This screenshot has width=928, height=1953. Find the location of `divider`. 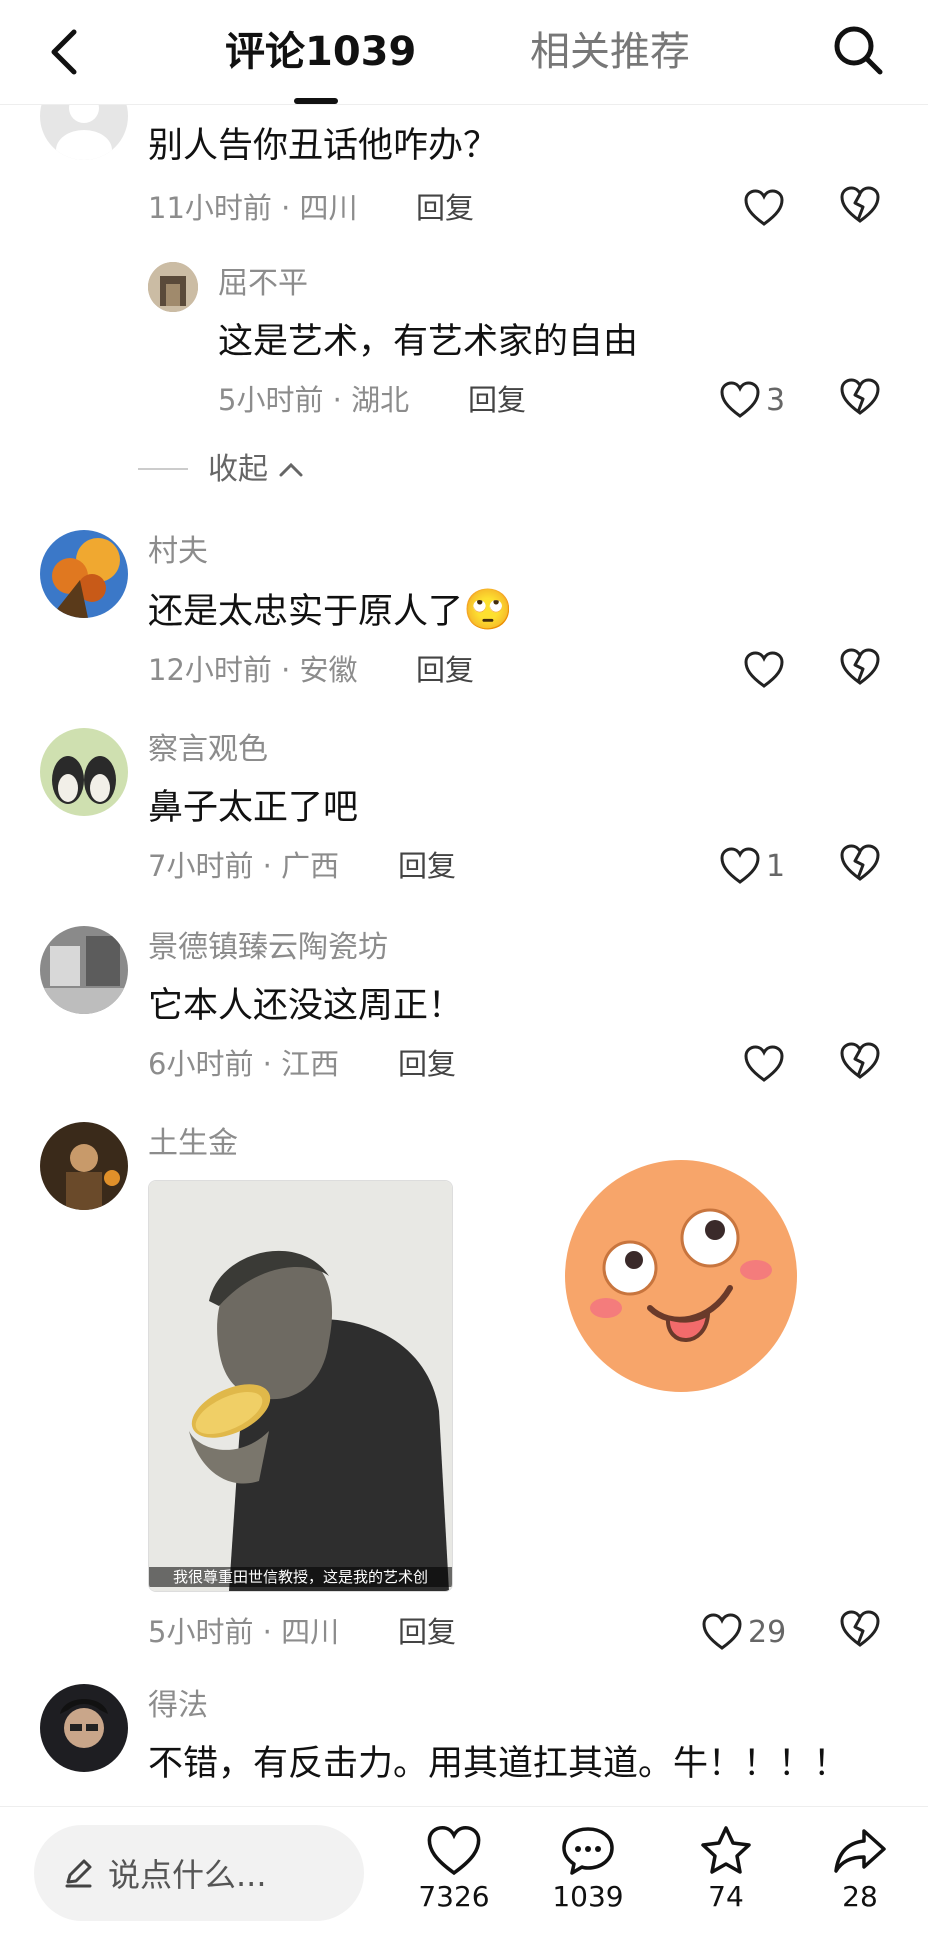

divider is located at coordinates (163, 469).